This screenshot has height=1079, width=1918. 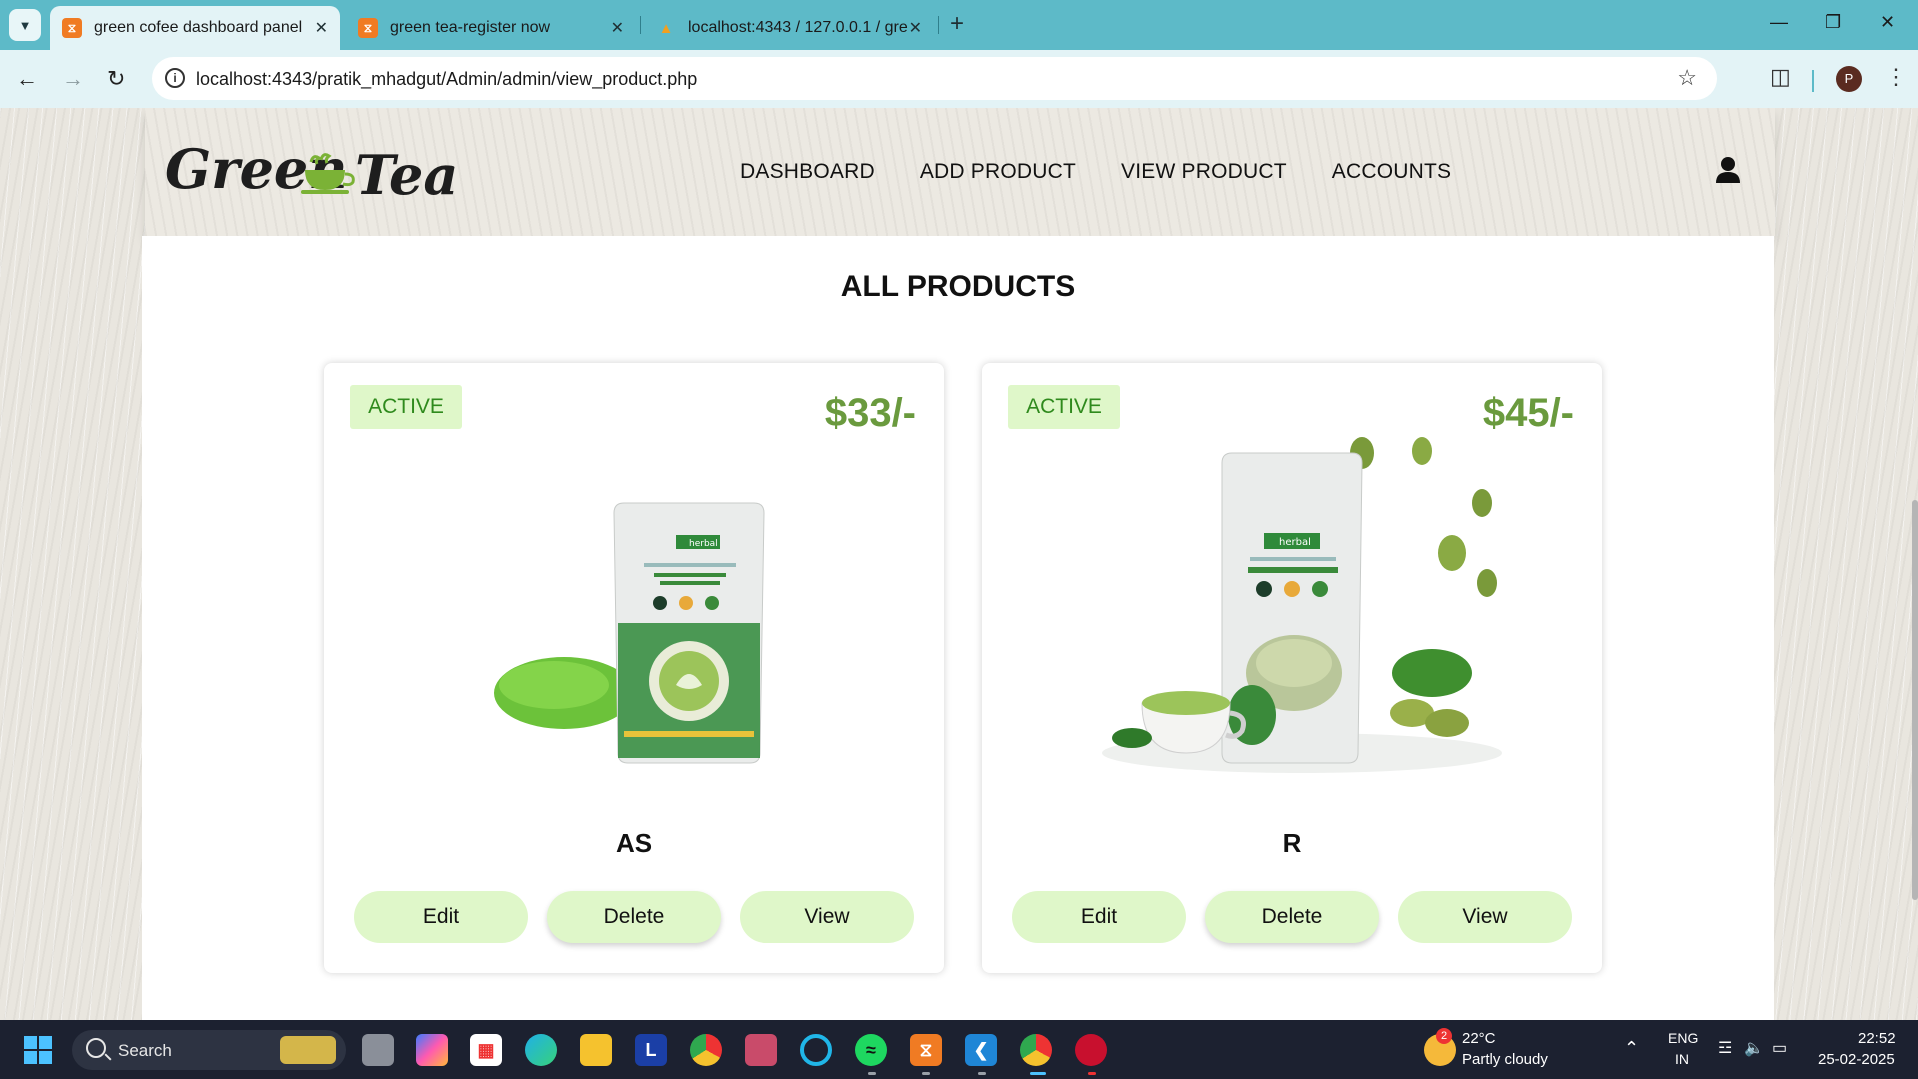 What do you see at coordinates (116, 79) in the screenshot?
I see `reload-icon: ↻` at bounding box center [116, 79].